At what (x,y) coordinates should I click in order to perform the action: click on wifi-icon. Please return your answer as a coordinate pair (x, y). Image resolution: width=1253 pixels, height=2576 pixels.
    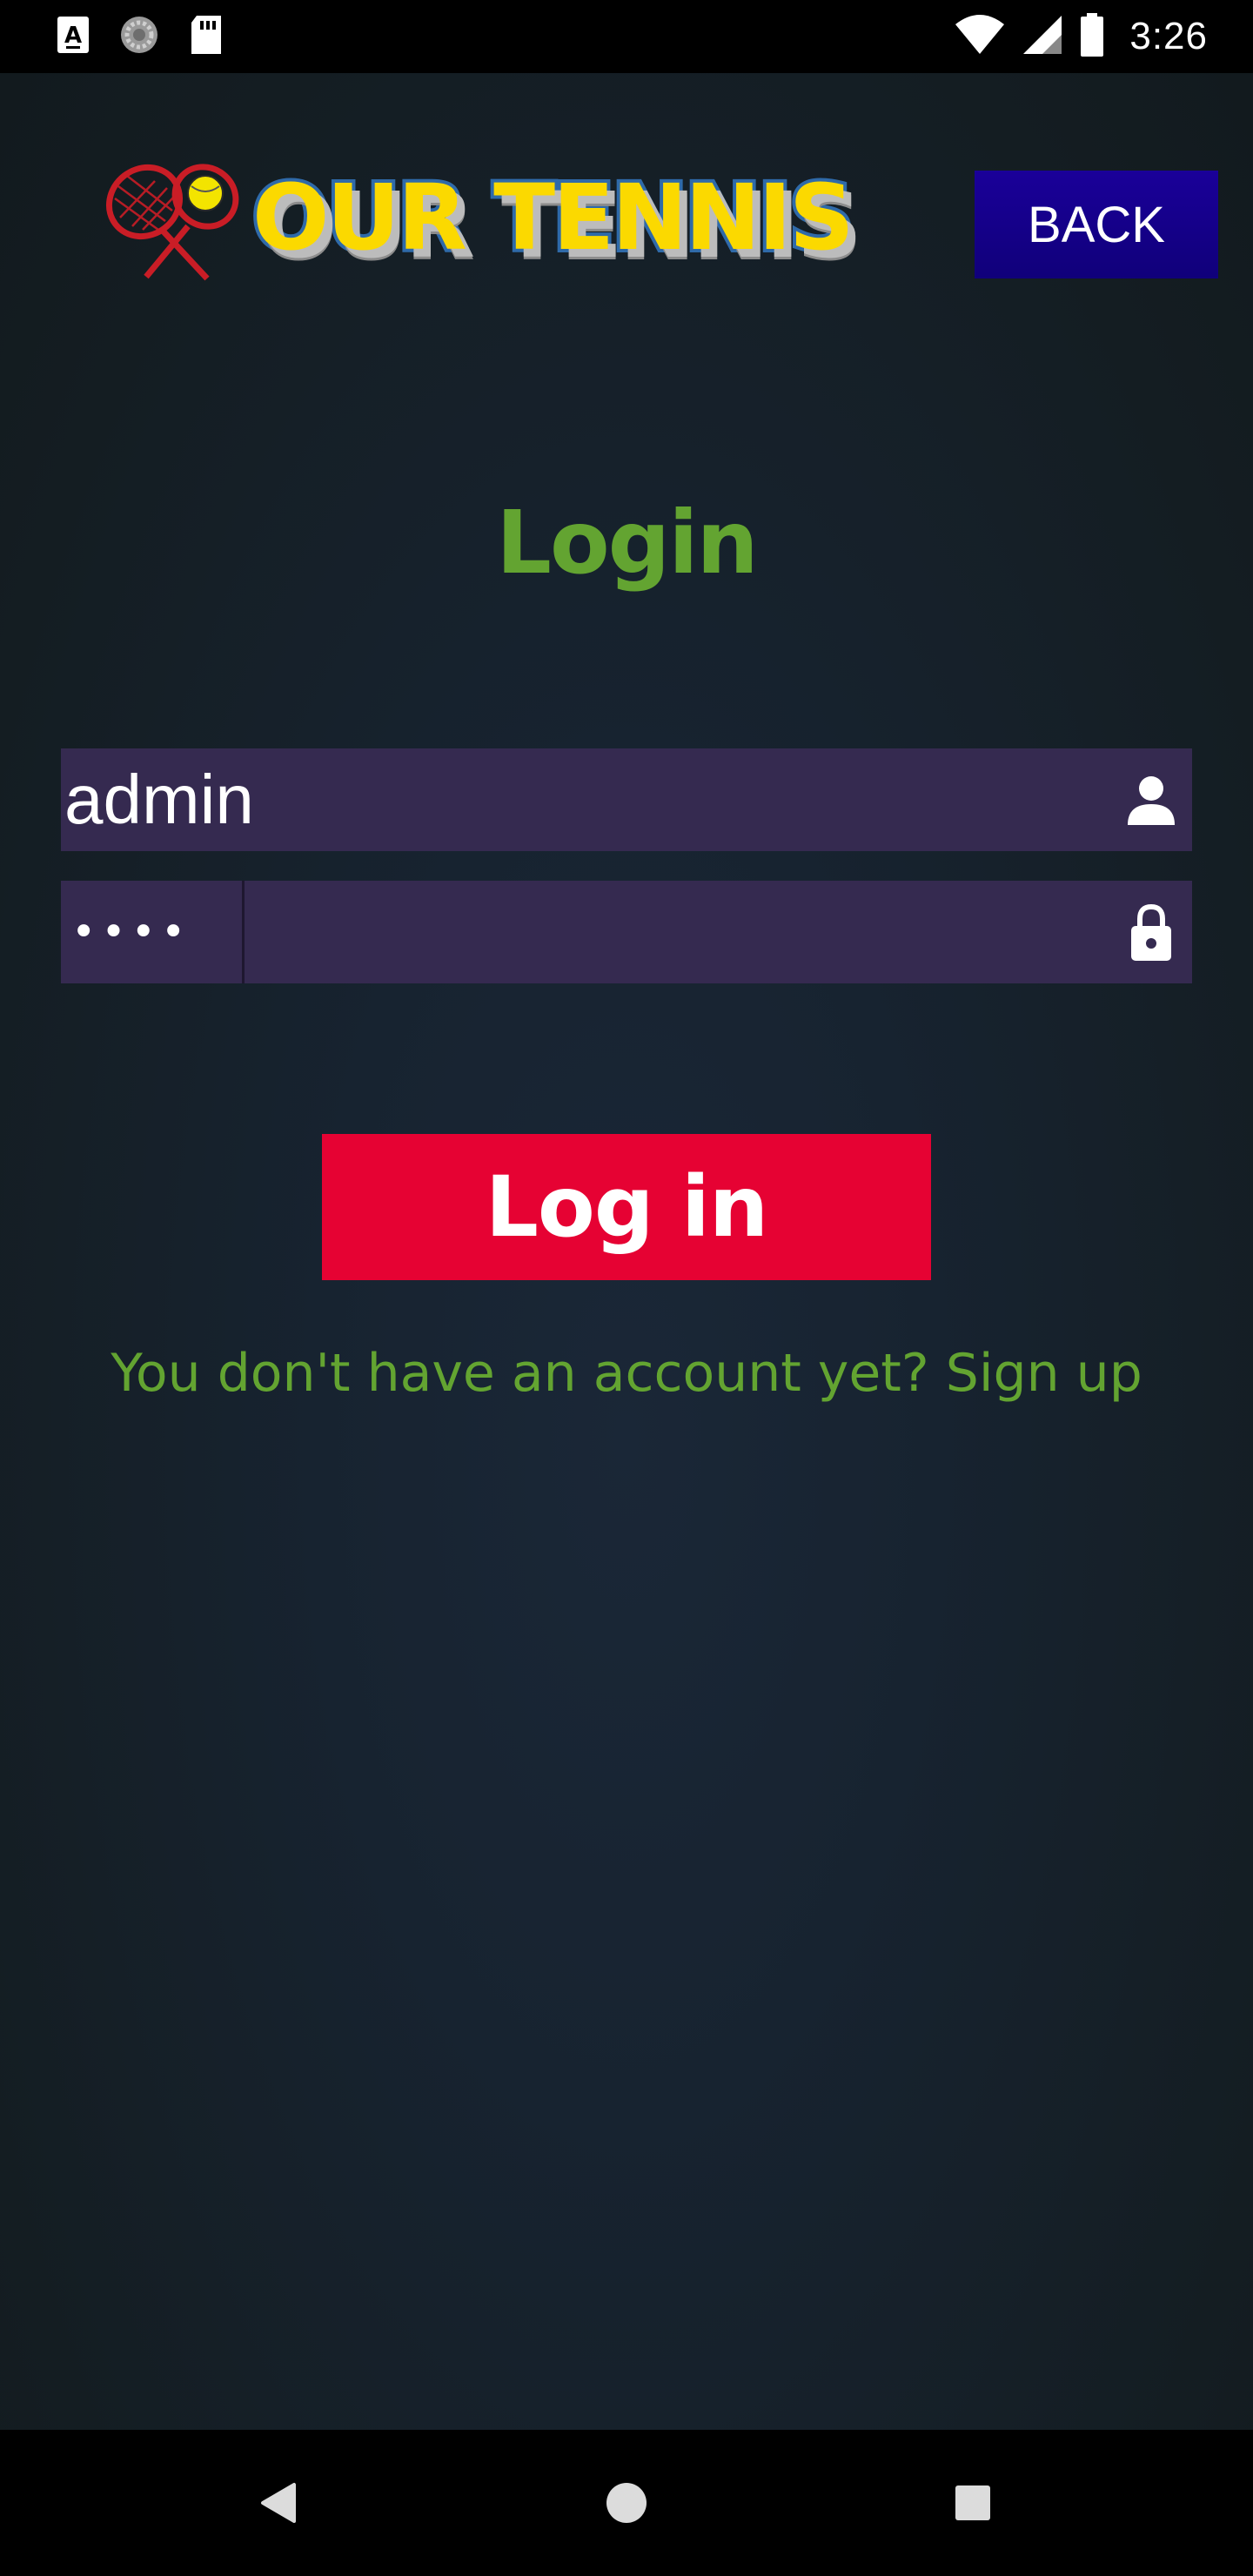
    Looking at the image, I should click on (980, 37).